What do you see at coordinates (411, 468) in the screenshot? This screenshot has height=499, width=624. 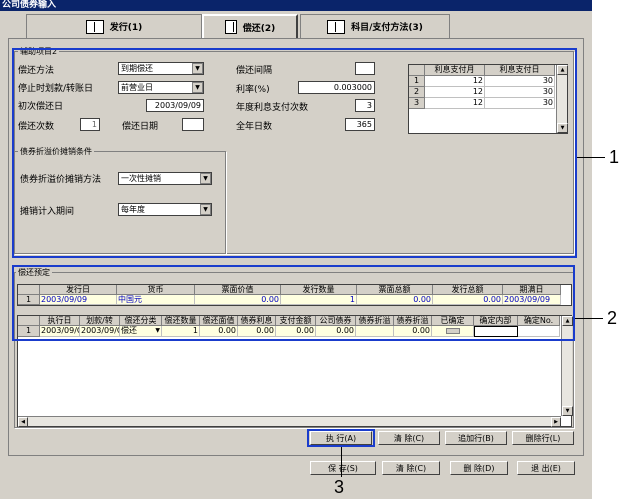 I see `clear-button: 清 除(C)` at bounding box center [411, 468].